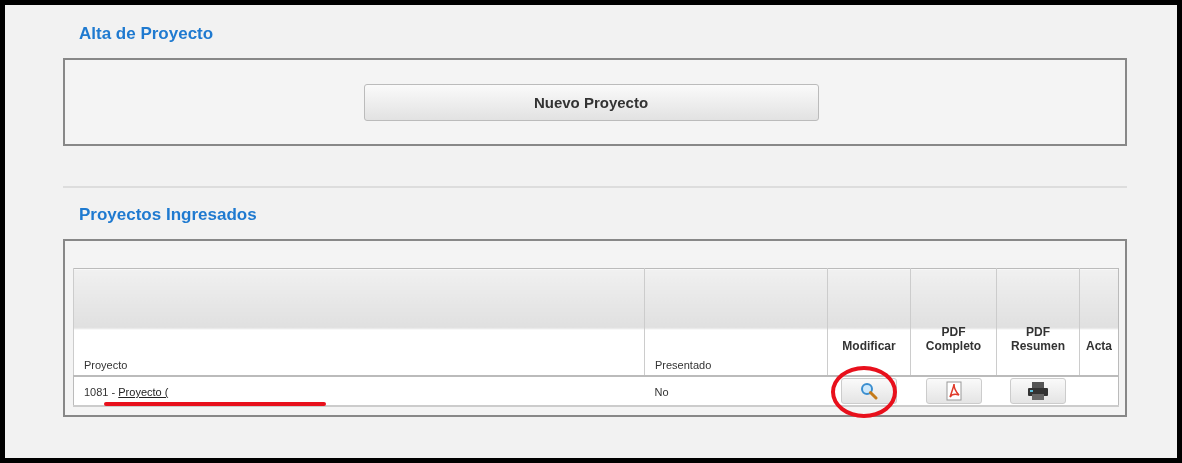 The height and width of the screenshot is (463, 1182). Describe the element at coordinates (100, 392) in the screenshot. I see `project-id: 1081 -` at that location.